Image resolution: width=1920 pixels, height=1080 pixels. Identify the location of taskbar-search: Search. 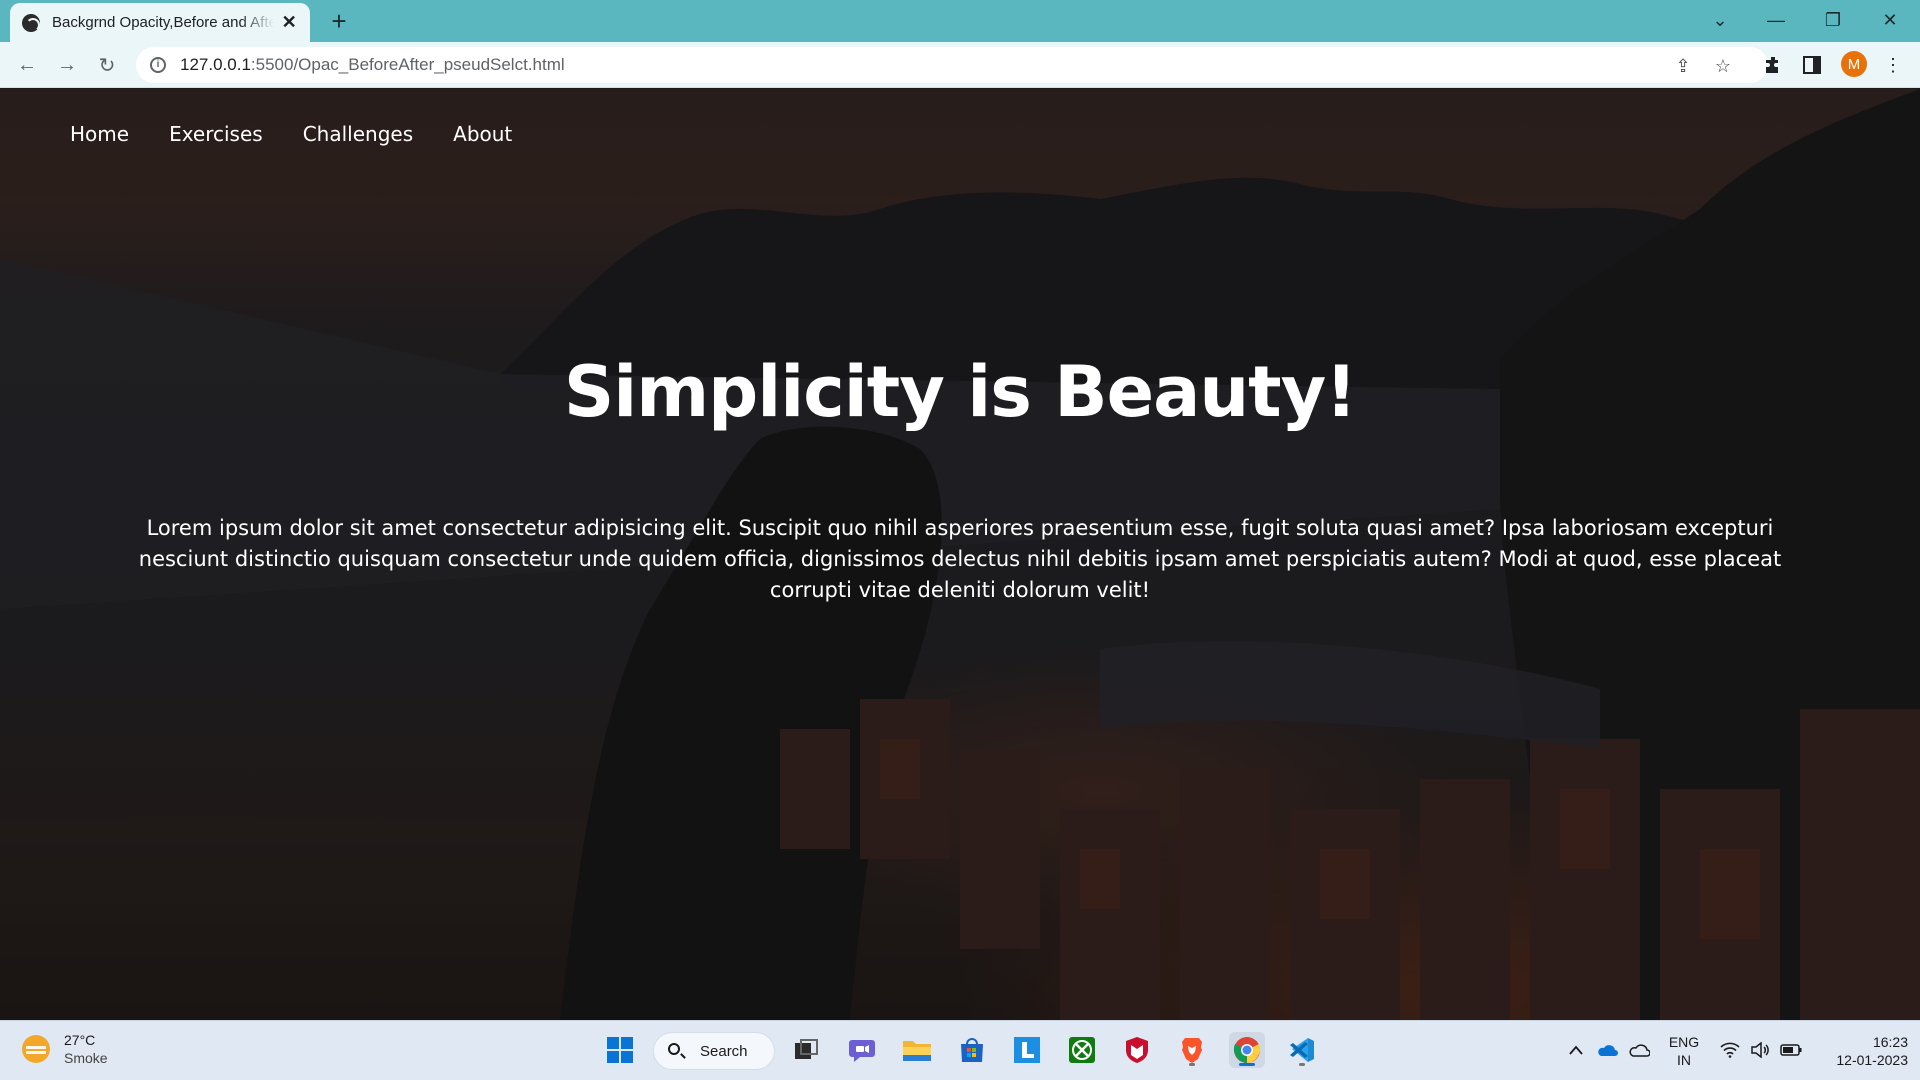
(714, 1051).